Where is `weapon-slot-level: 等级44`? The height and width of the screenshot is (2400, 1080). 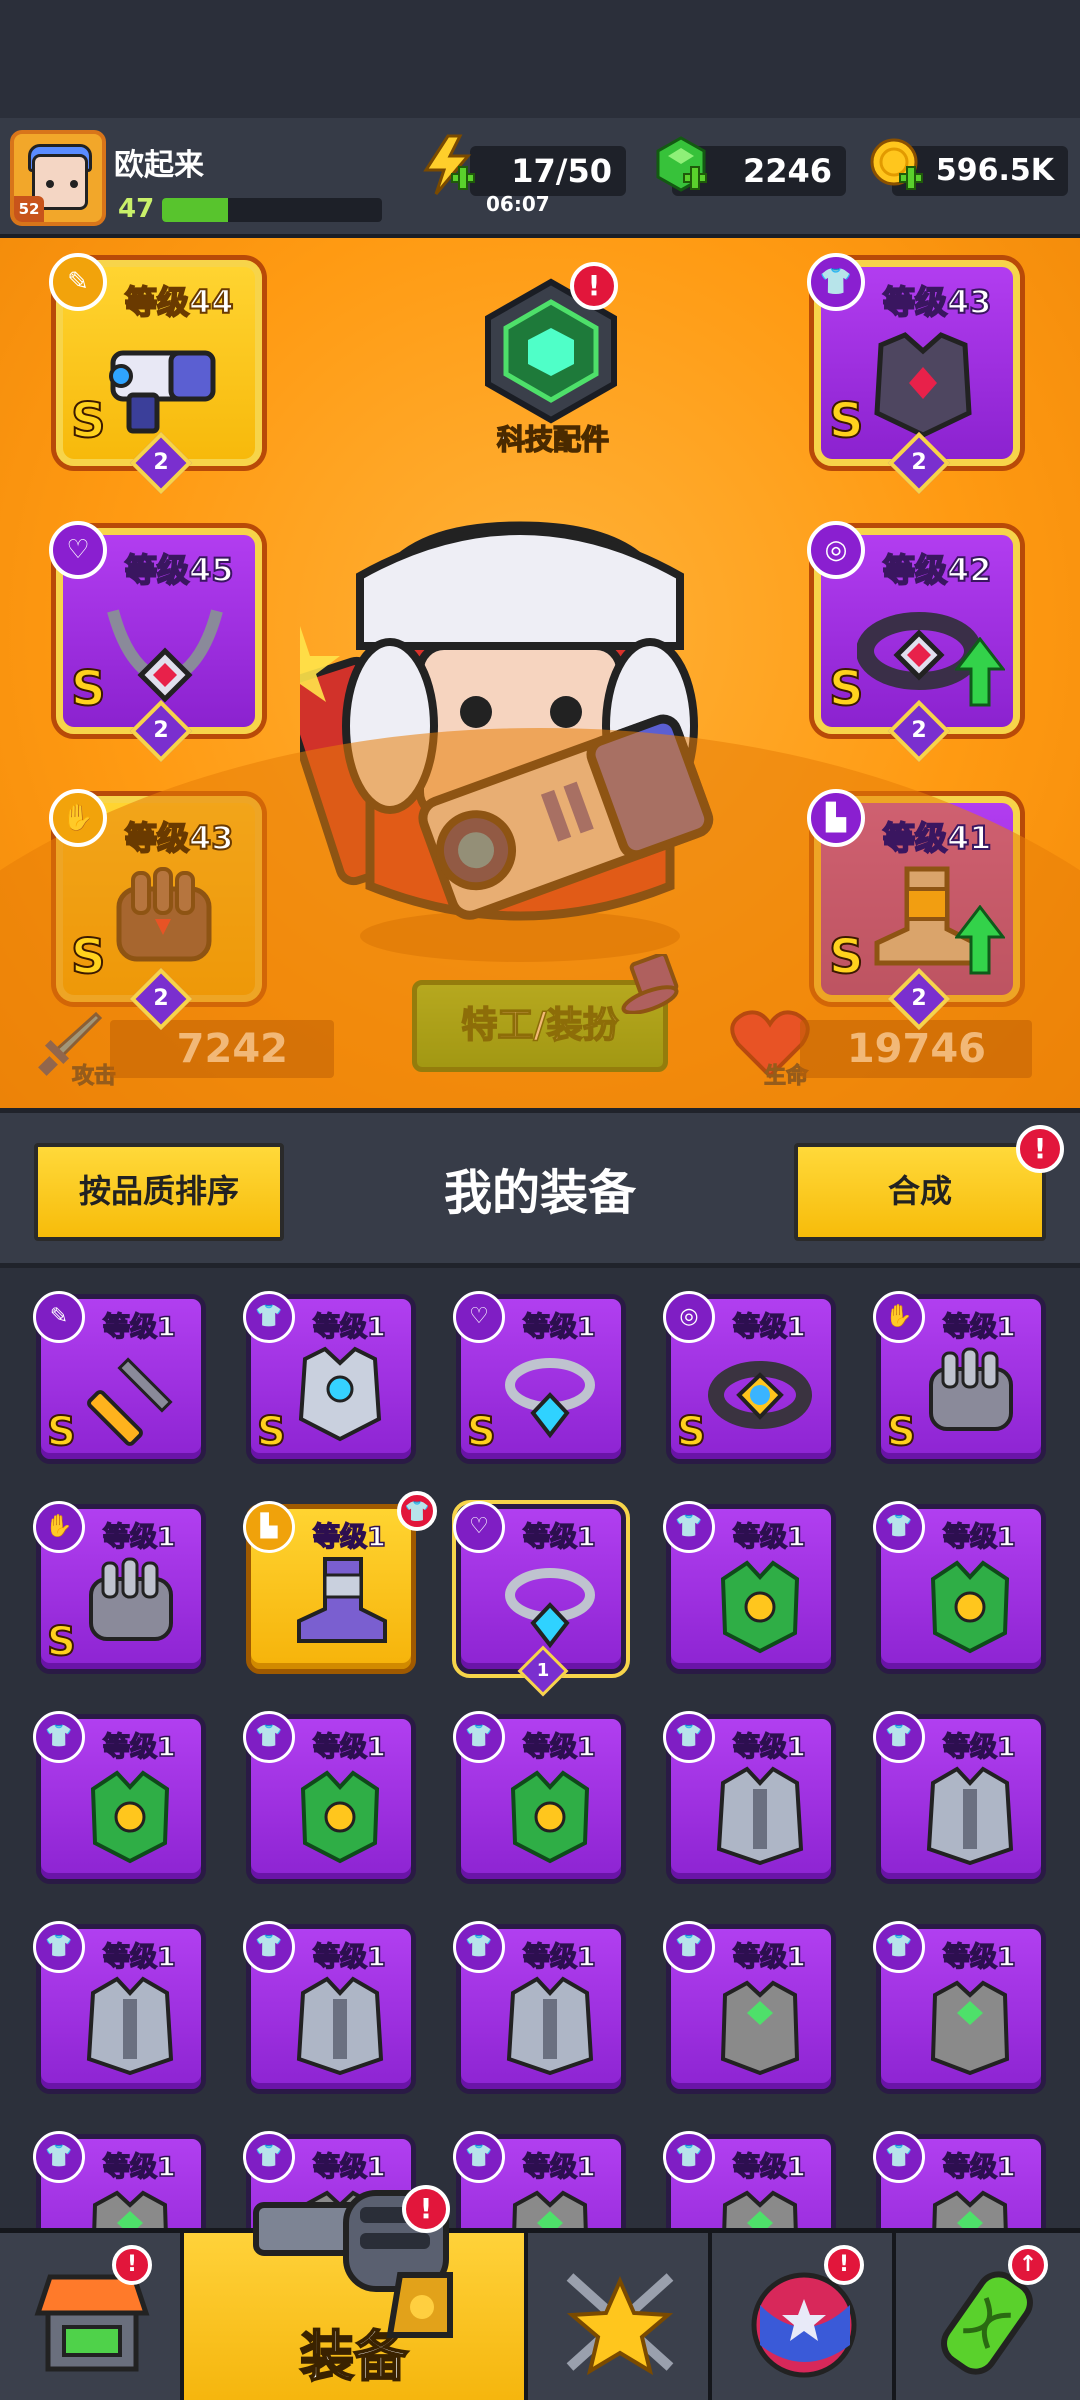 weapon-slot-level: 等级44 is located at coordinates (179, 302).